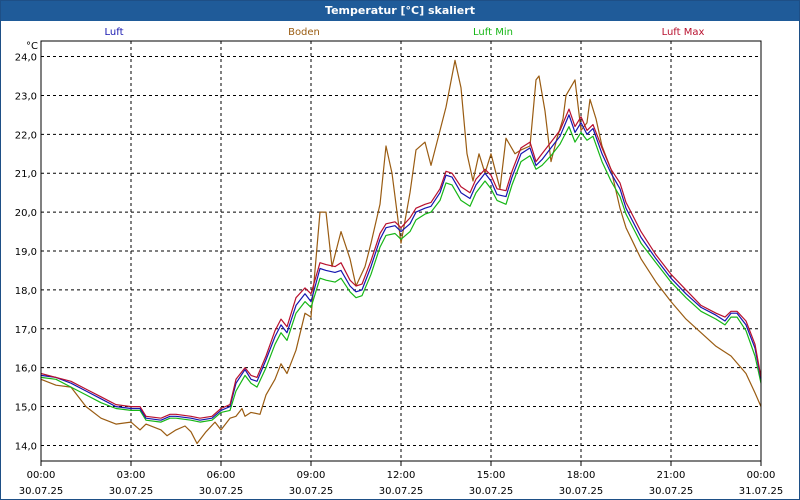 This screenshot has height=500, width=800. What do you see at coordinates (26, 408) in the screenshot?
I see `y-tick-label: 15,0` at bounding box center [26, 408].